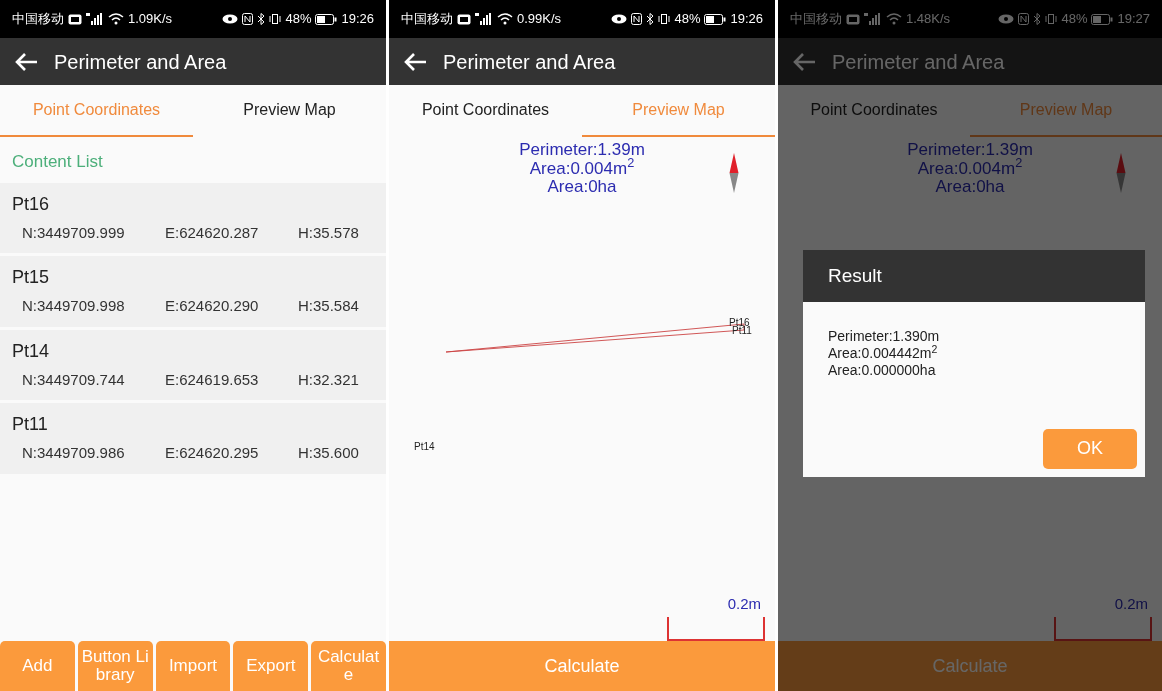 The width and height of the screenshot is (1162, 691). What do you see at coordinates (74, 453) in the screenshot?
I see `northing-value: N:3449709.986` at bounding box center [74, 453].